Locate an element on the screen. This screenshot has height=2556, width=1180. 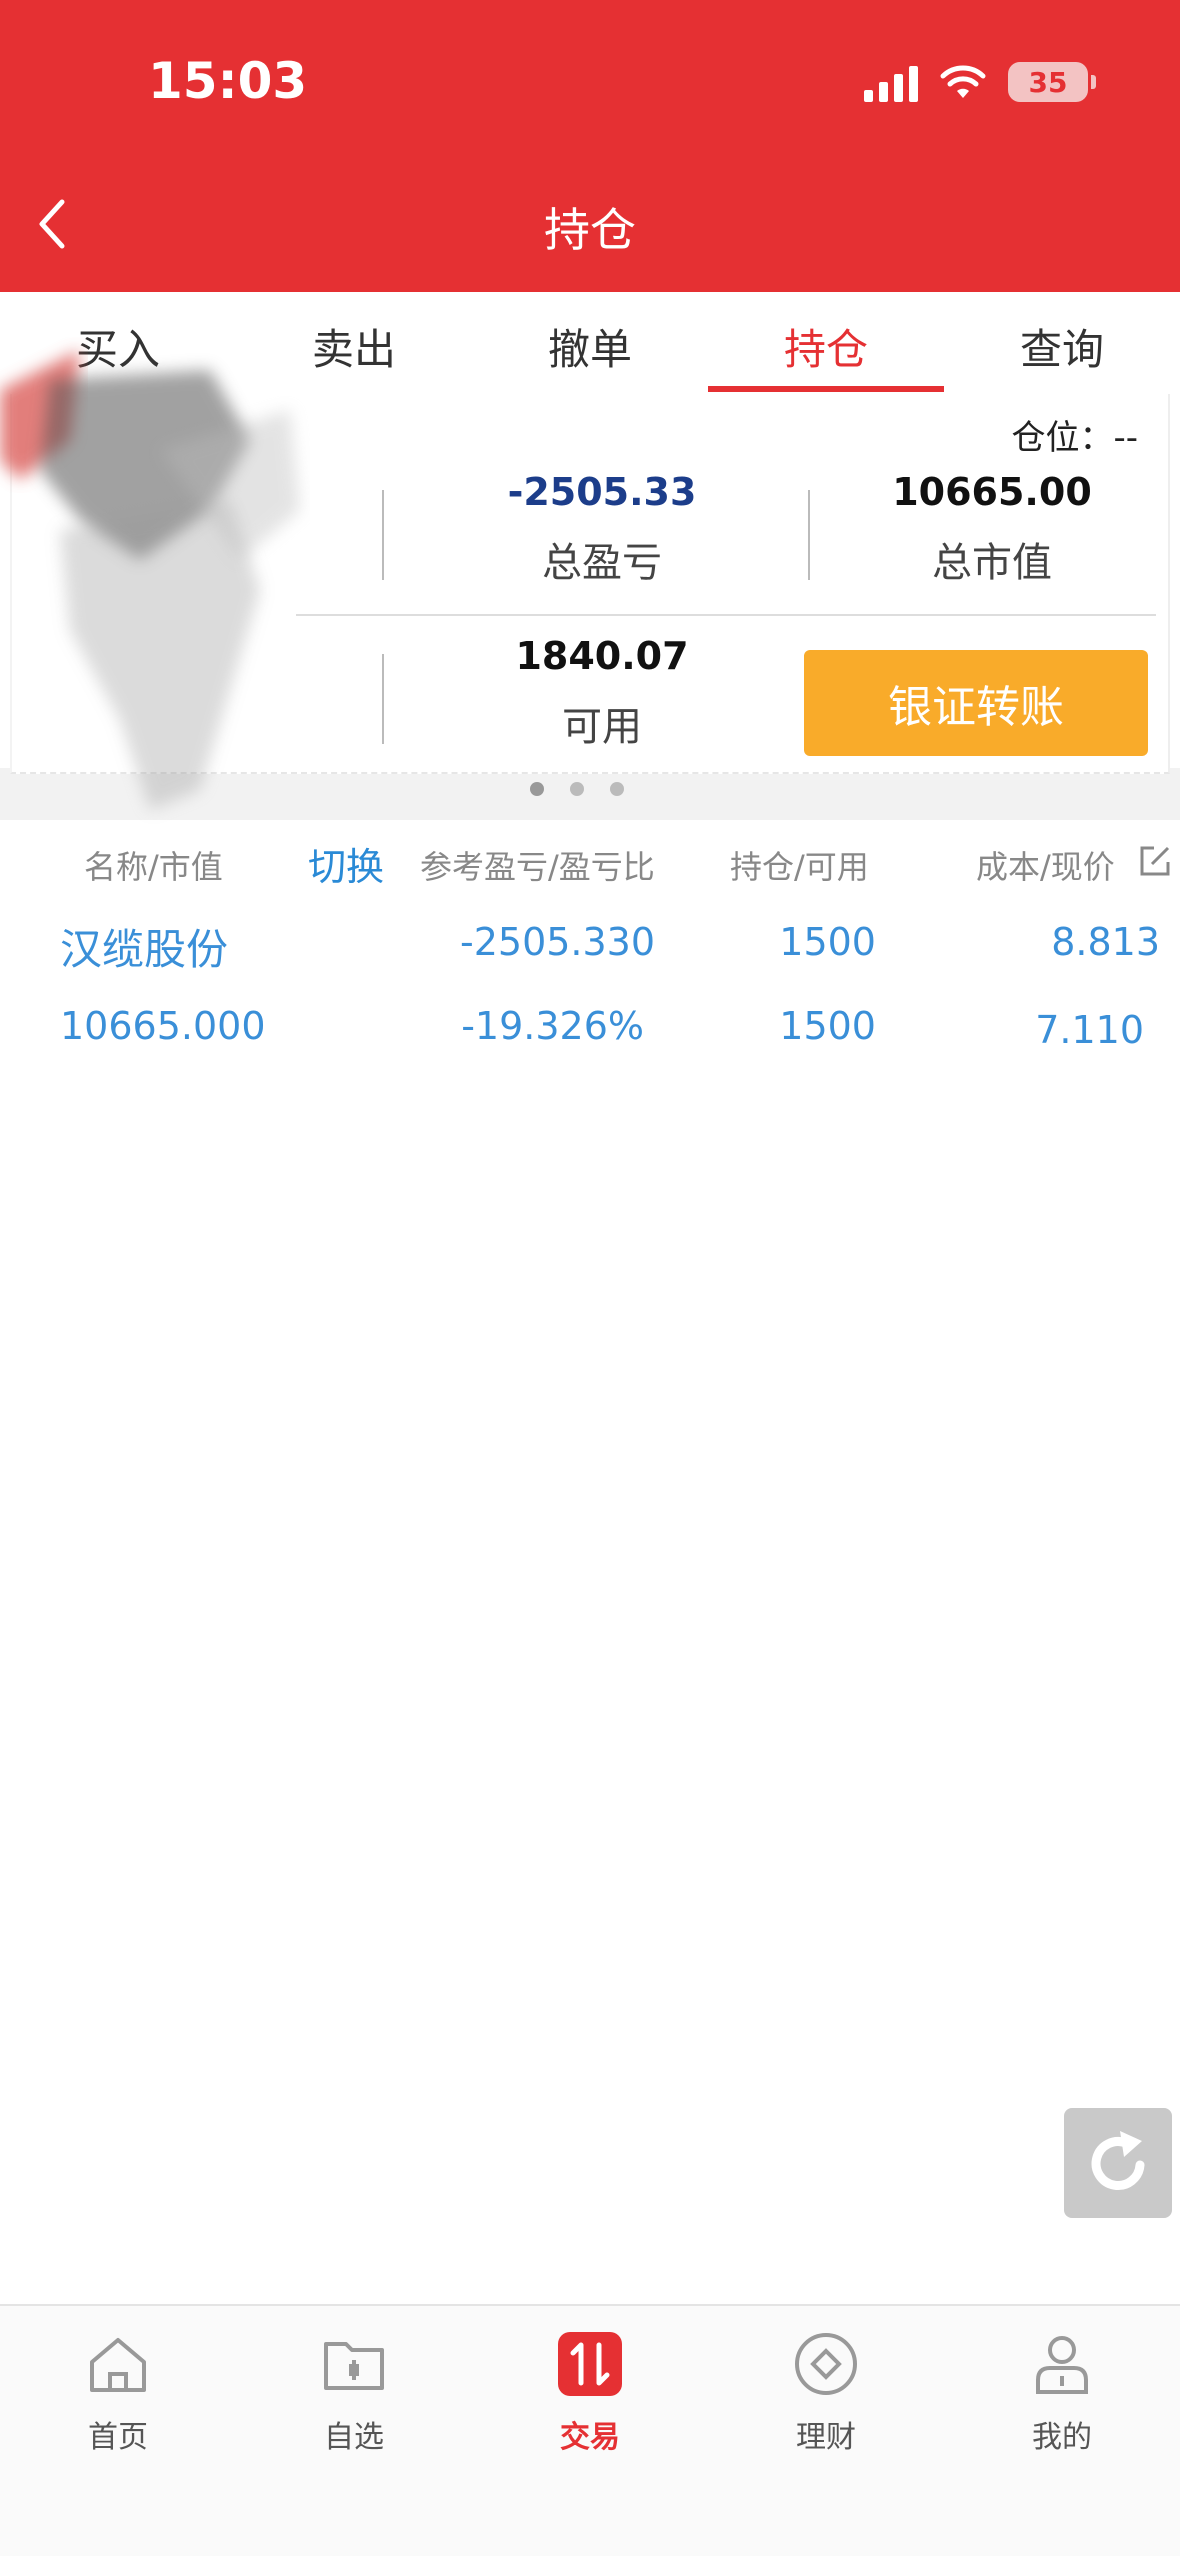
refresh-icon is located at coordinates (1118, 2160).